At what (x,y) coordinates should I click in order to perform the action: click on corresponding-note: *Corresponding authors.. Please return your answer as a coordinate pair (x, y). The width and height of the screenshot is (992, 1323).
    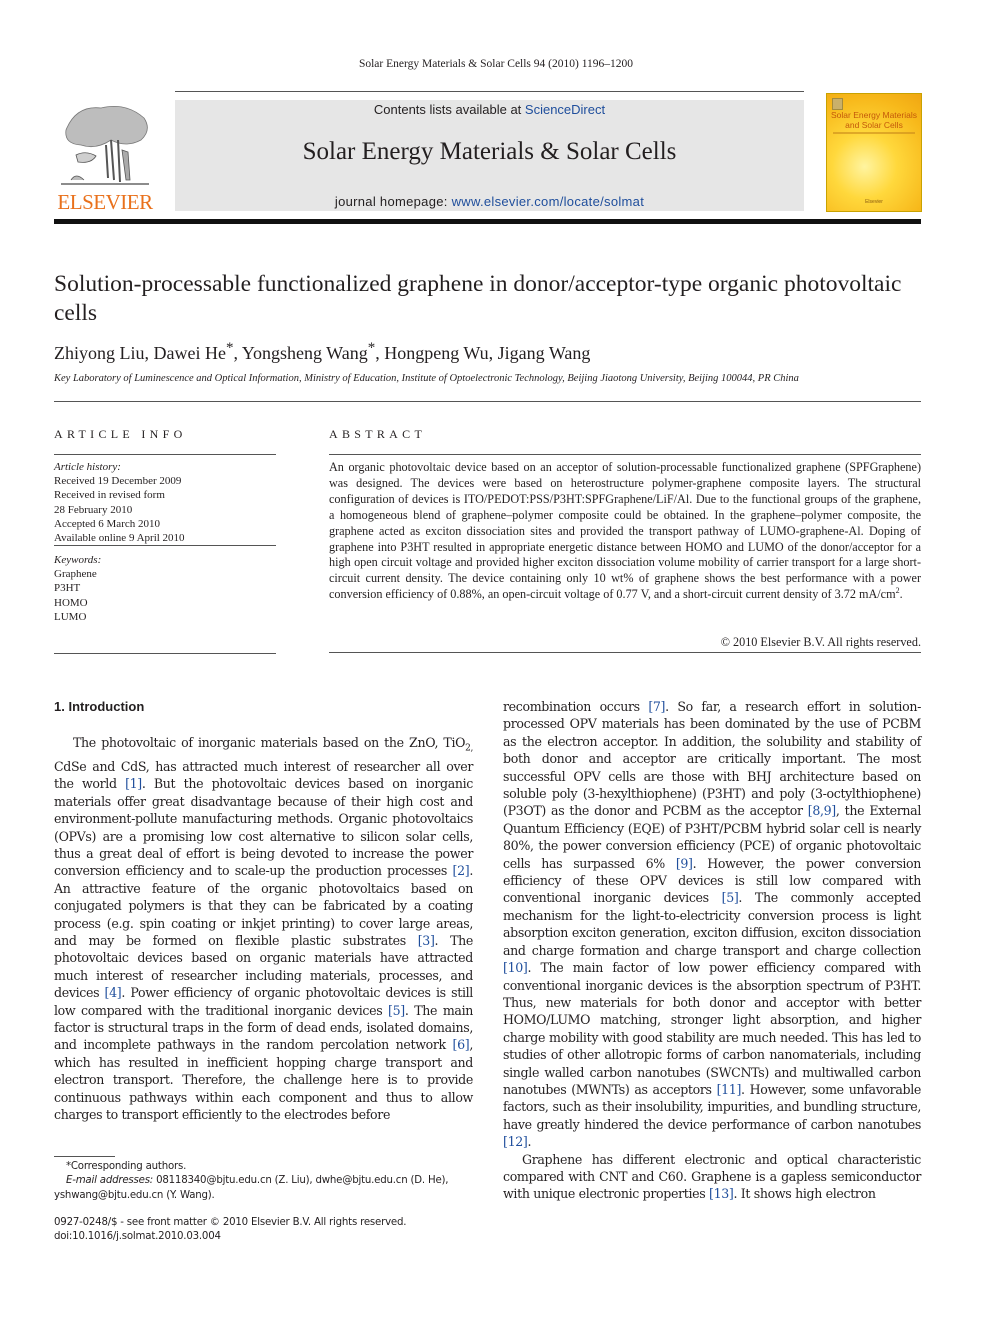
    Looking at the image, I should click on (126, 1166).